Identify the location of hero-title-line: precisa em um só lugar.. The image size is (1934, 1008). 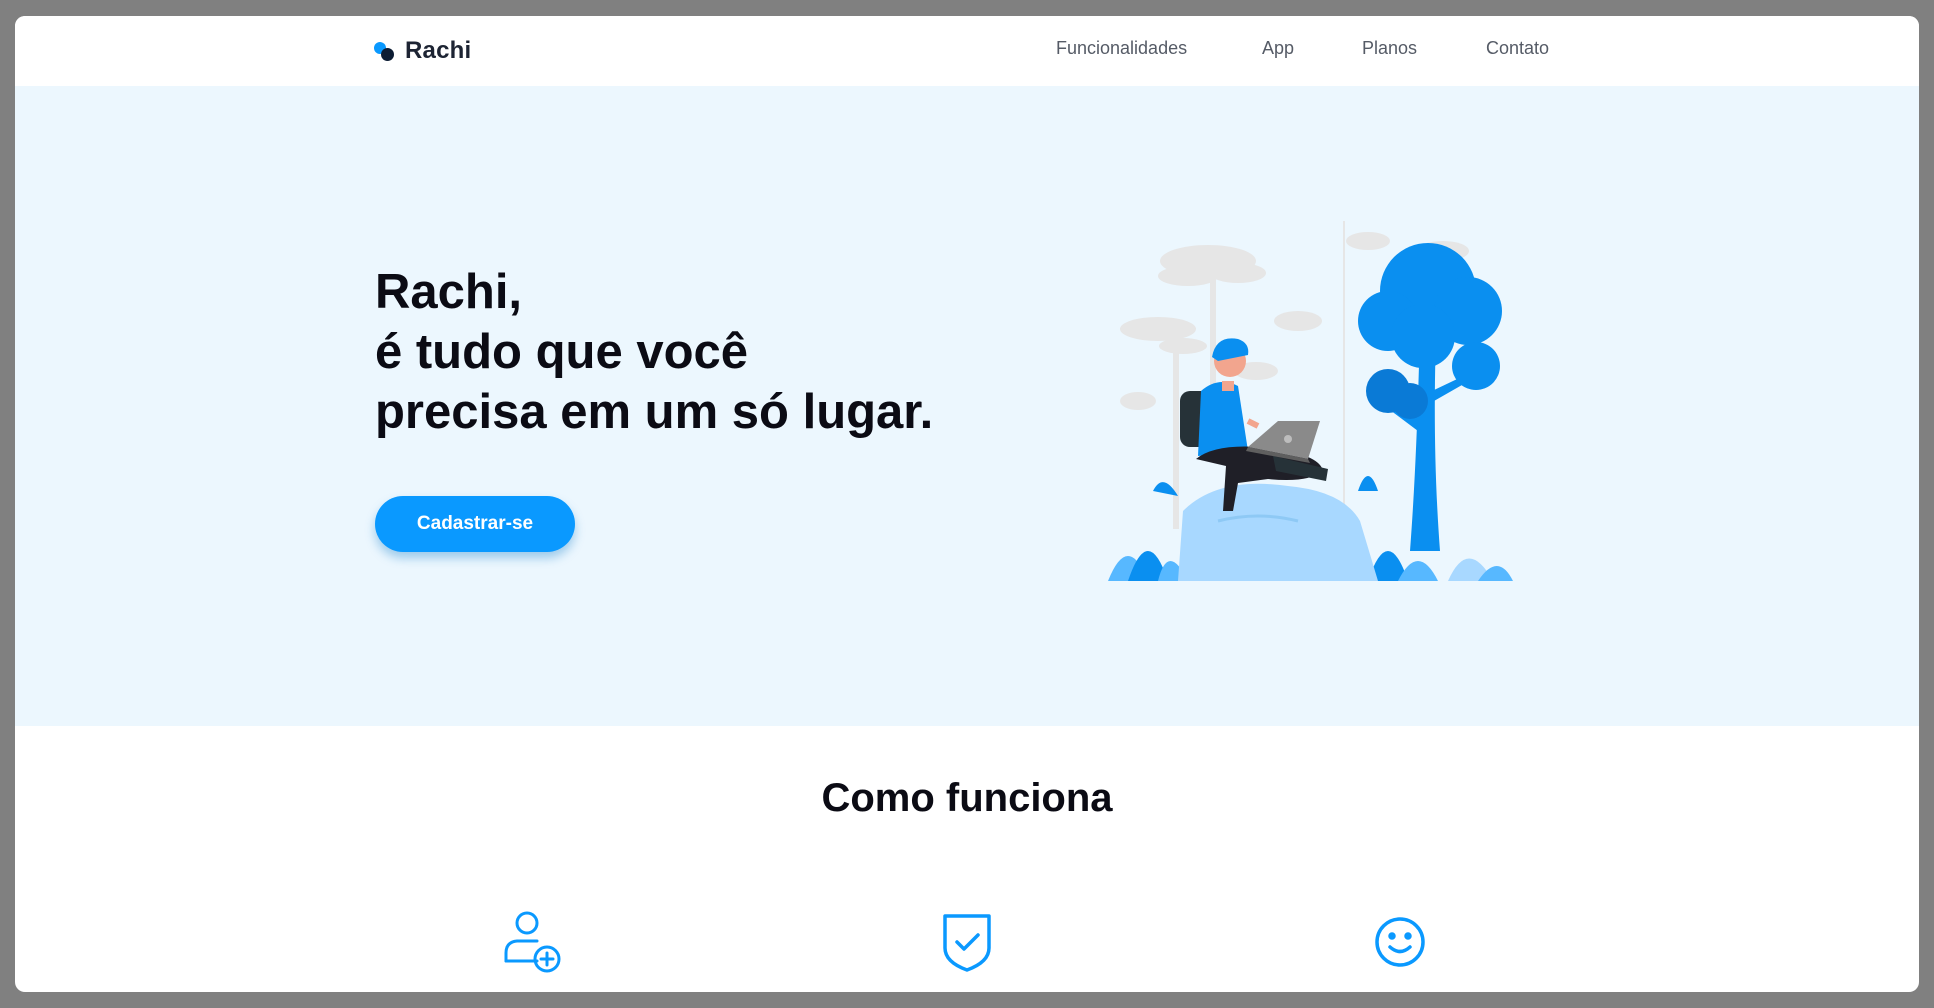
(654, 412).